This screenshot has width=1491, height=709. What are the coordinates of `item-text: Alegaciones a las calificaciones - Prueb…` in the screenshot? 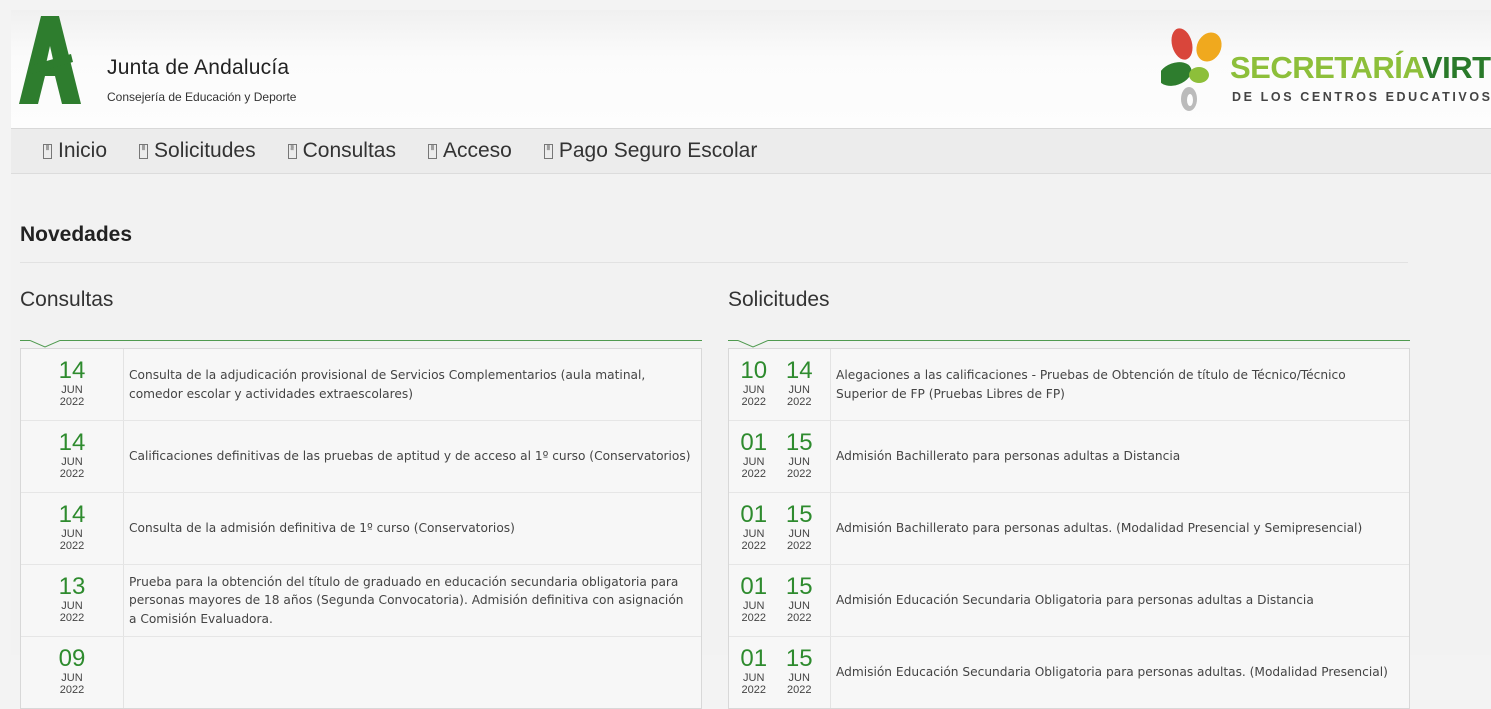 It's located at (1091, 384).